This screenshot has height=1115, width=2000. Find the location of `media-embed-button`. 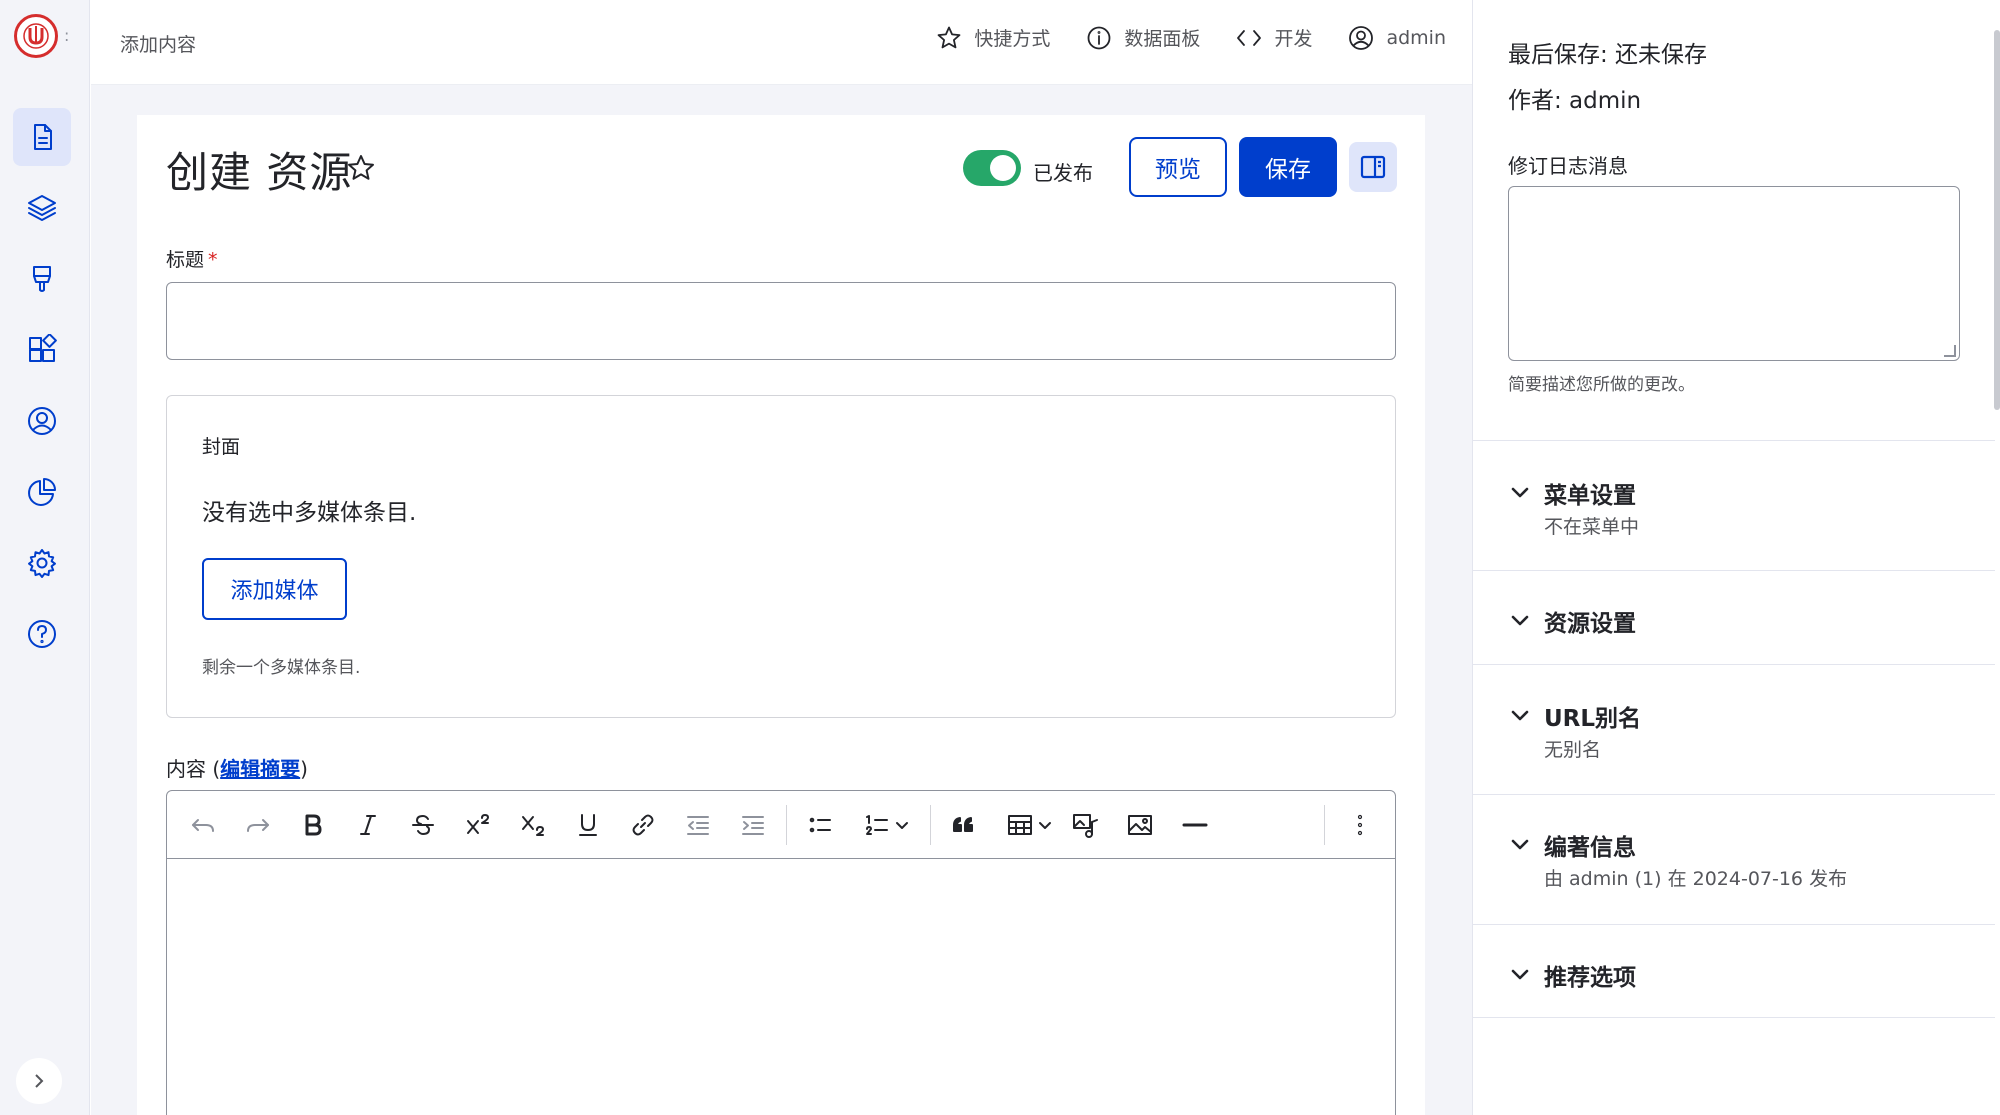

media-embed-button is located at coordinates (1085, 825).